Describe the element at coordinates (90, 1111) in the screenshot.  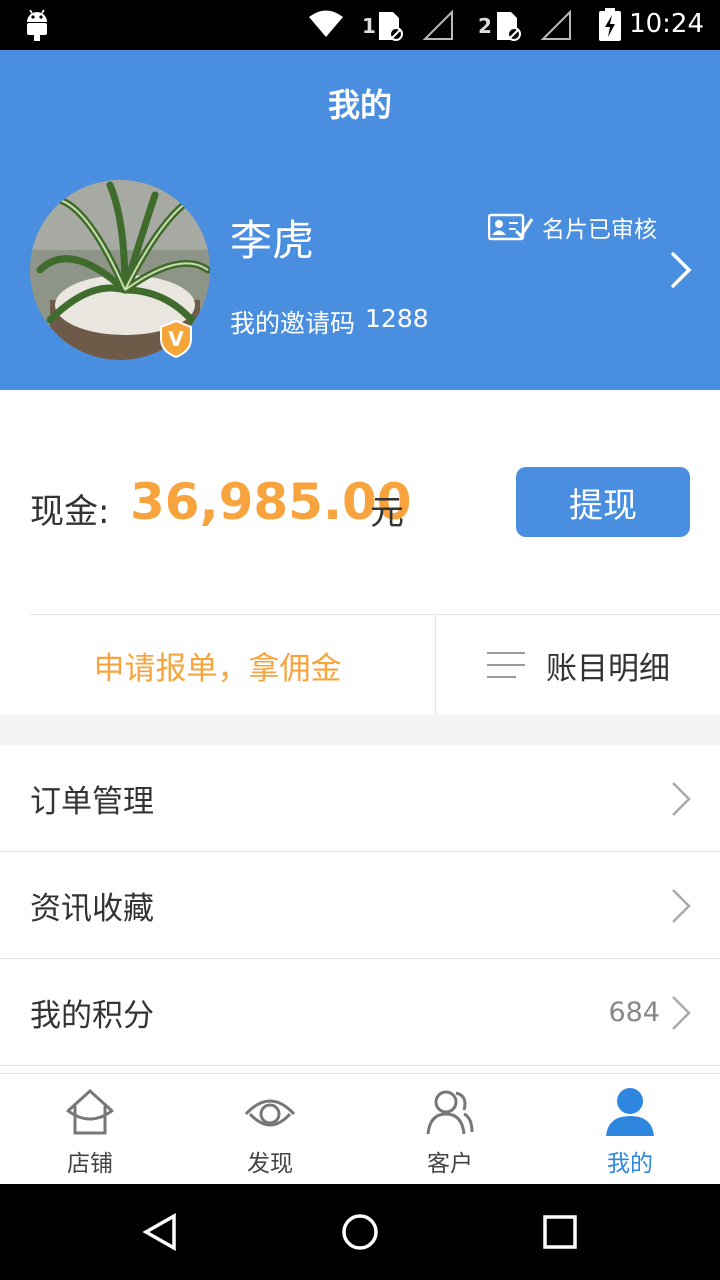
I see `store-icon` at that location.